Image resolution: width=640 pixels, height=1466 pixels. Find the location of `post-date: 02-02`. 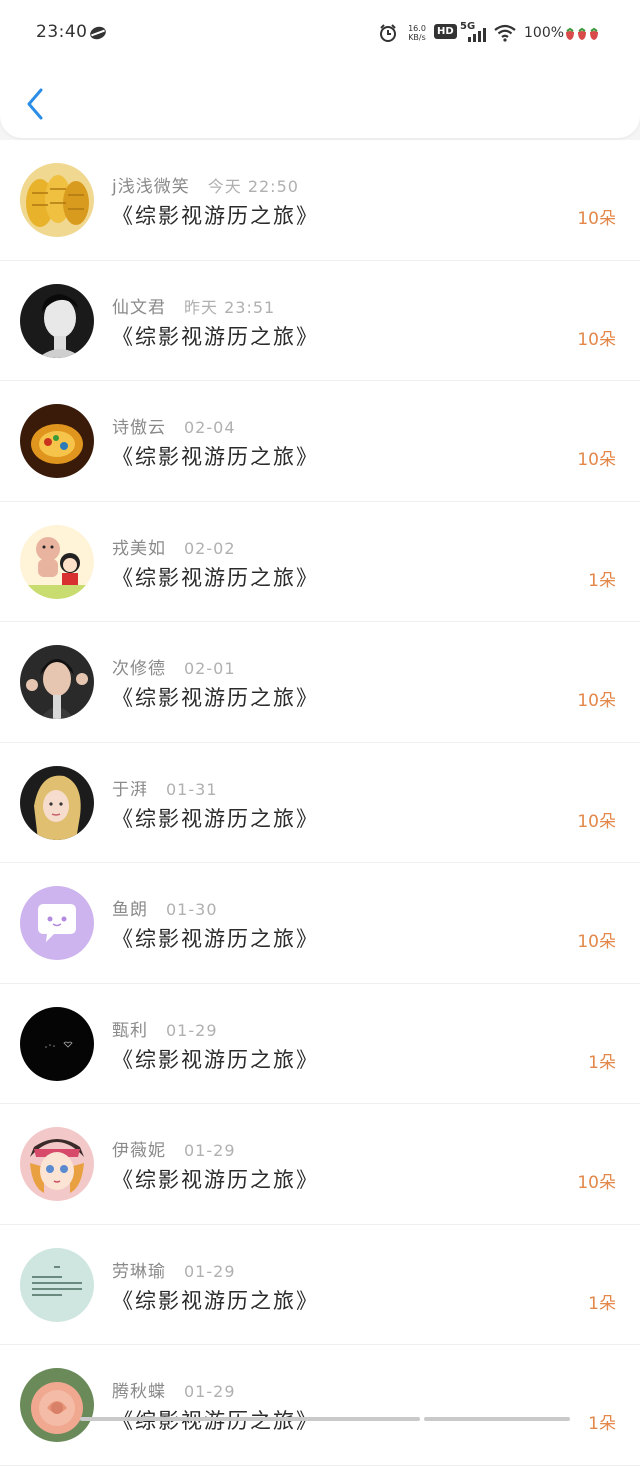

post-date: 02-02 is located at coordinates (210, 548).